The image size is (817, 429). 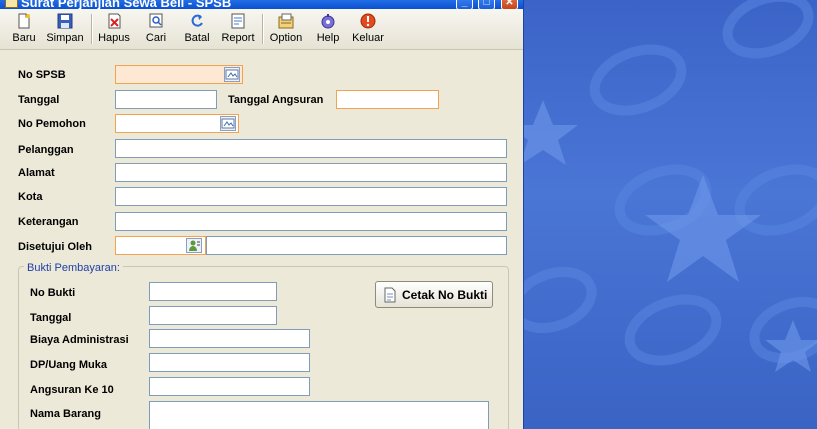 What do you see at coordinates (51, 318) in the screenshot?
I see `bukti-tanggal-label: Tanggal` at bounding box center [51, 318].